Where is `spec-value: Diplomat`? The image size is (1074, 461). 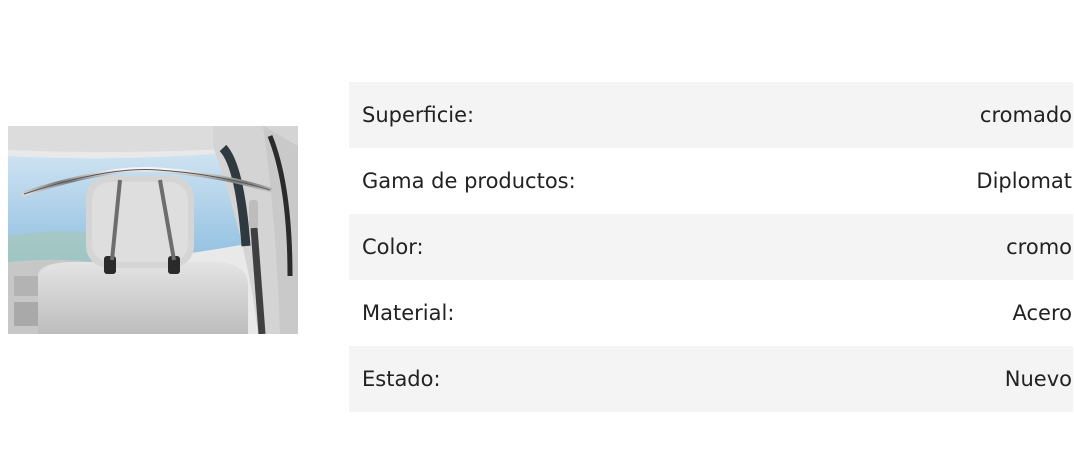
spec-value: Diplomat is located at coordinates (1024, 180).